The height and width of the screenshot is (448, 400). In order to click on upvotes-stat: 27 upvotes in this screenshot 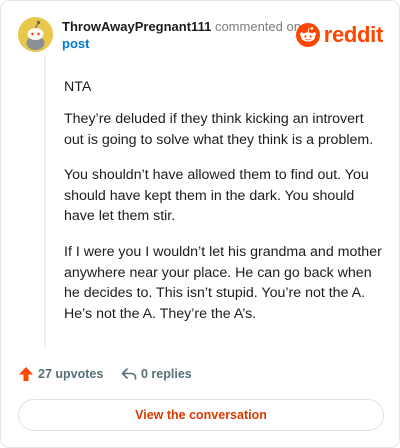, I will do `click(60, 374)`.